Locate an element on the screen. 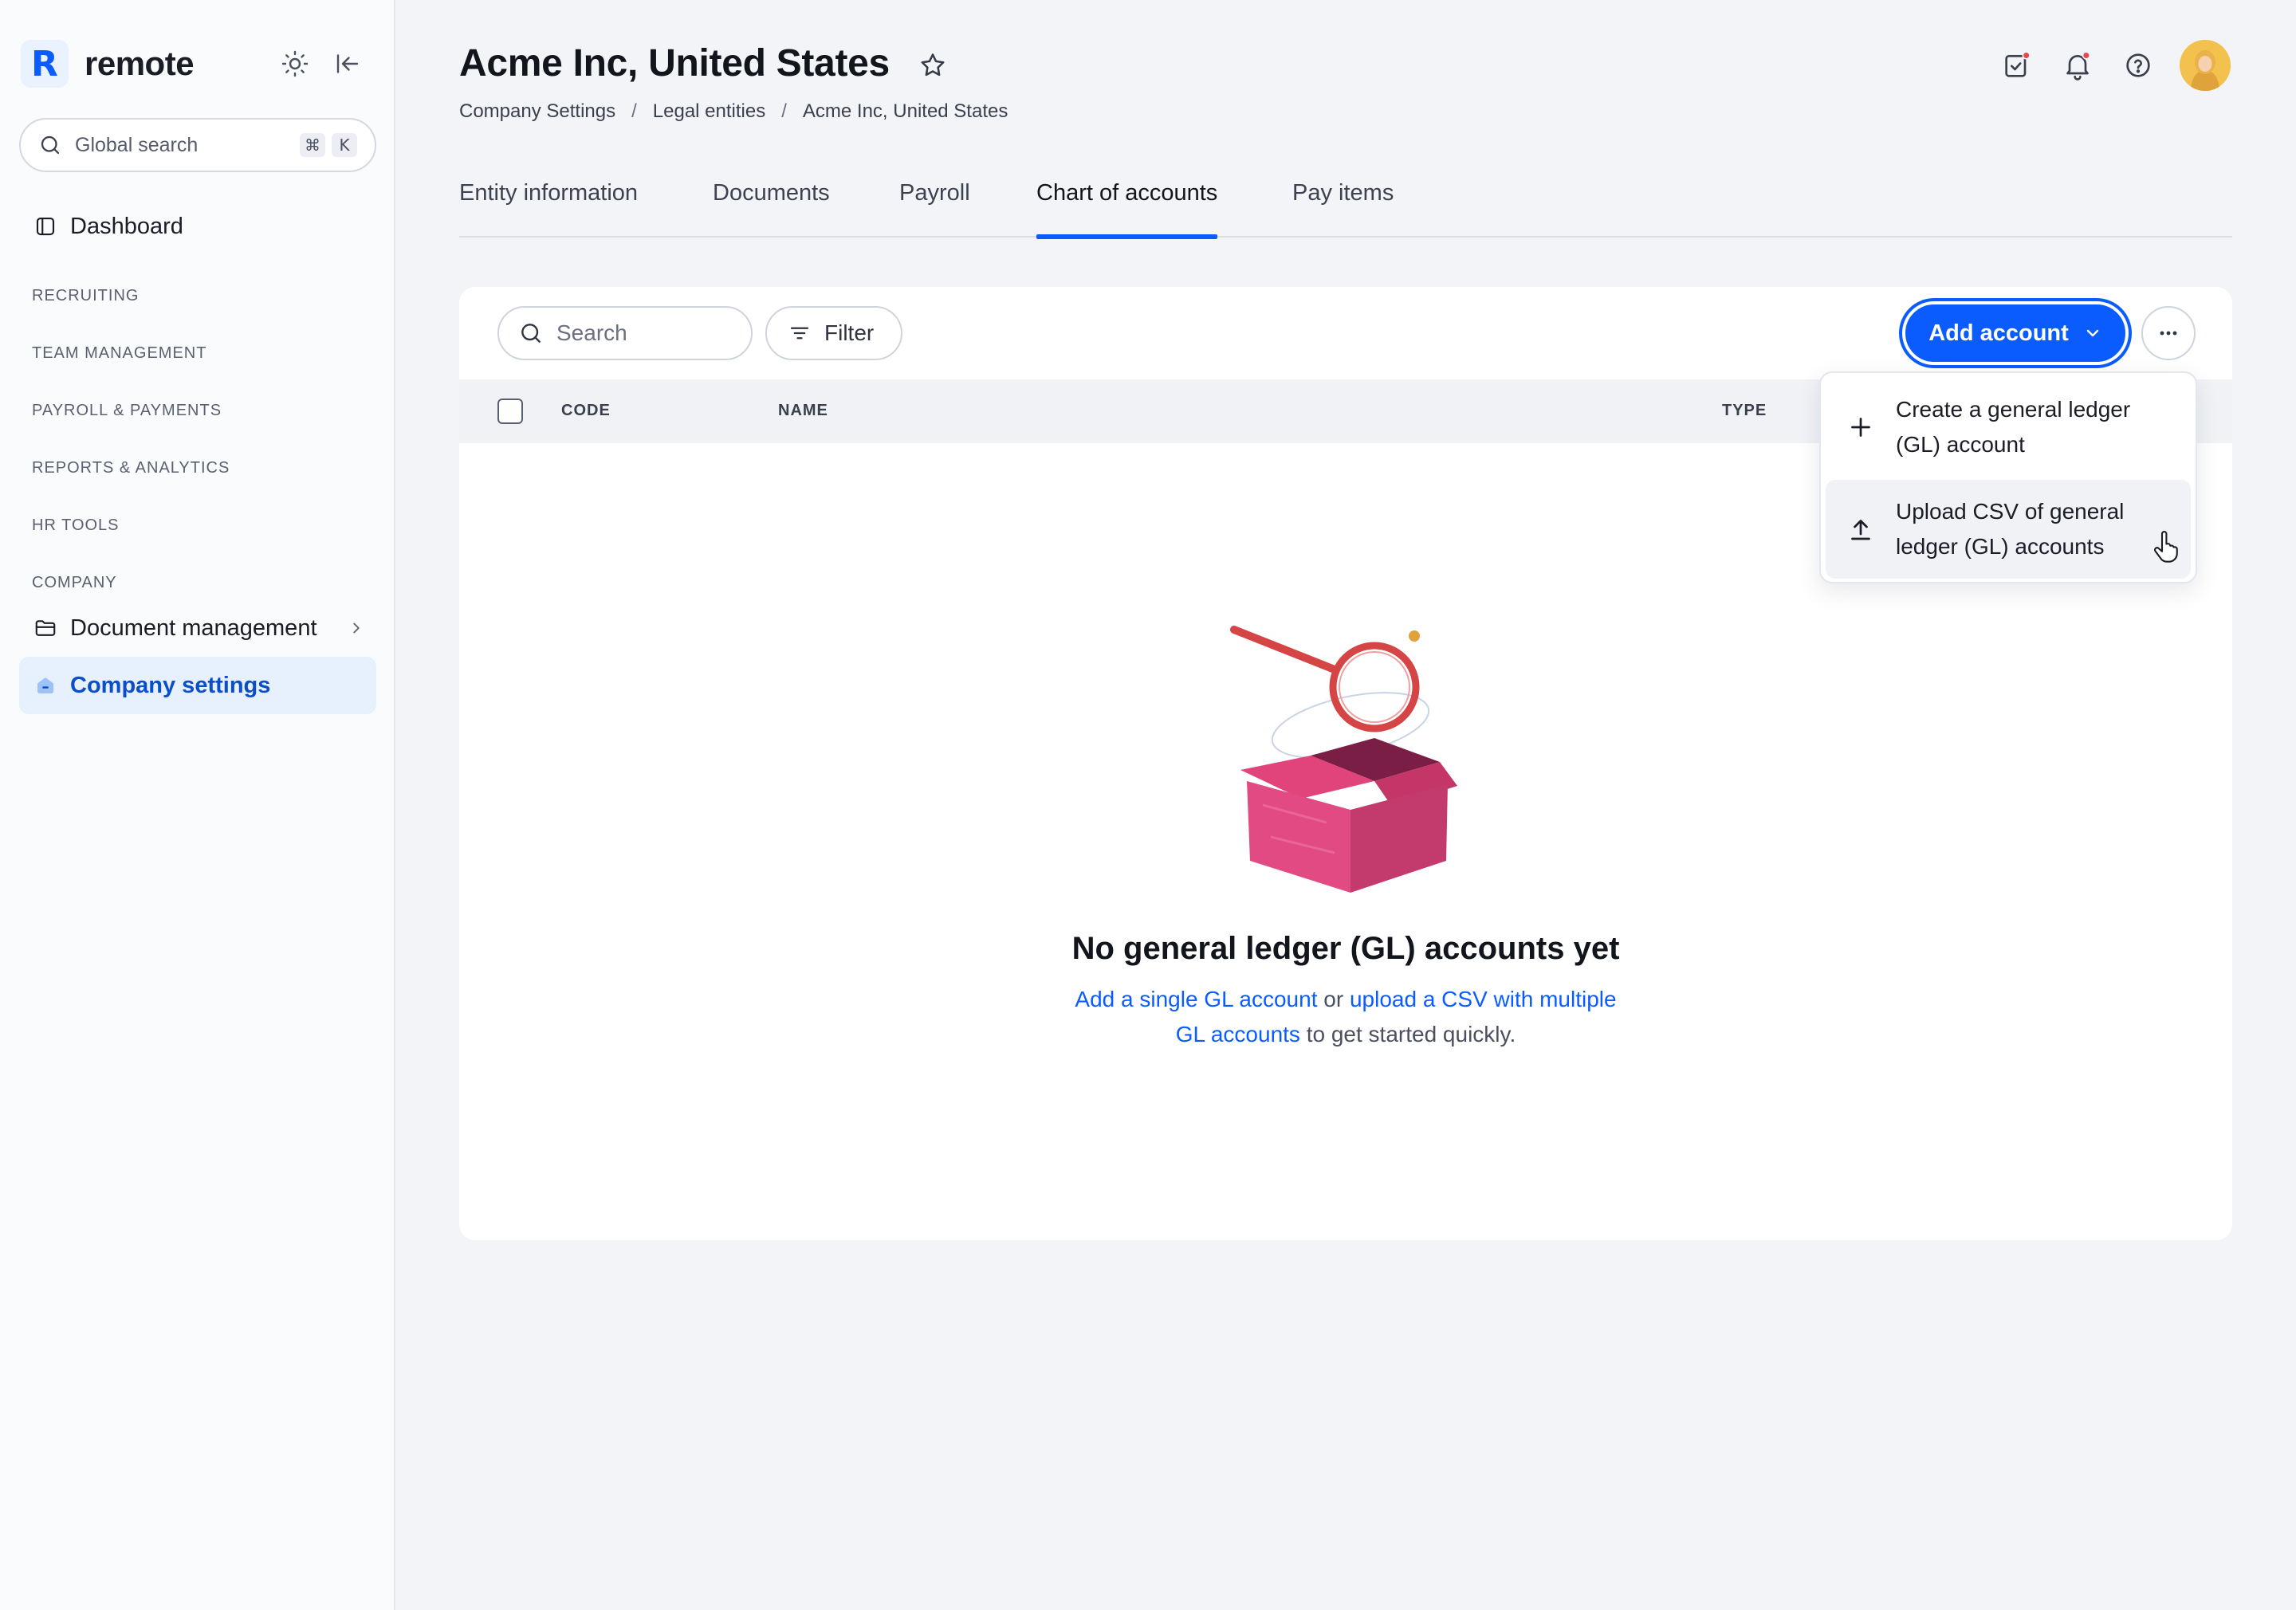  remote-logo-icon: R is located at coordinates (45, 64).